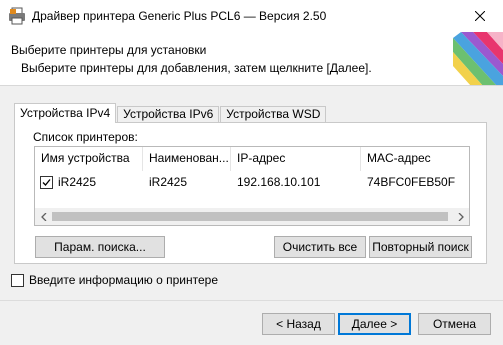  I want to click on column-header-device-name: Имя устройства, so click(89, 159).